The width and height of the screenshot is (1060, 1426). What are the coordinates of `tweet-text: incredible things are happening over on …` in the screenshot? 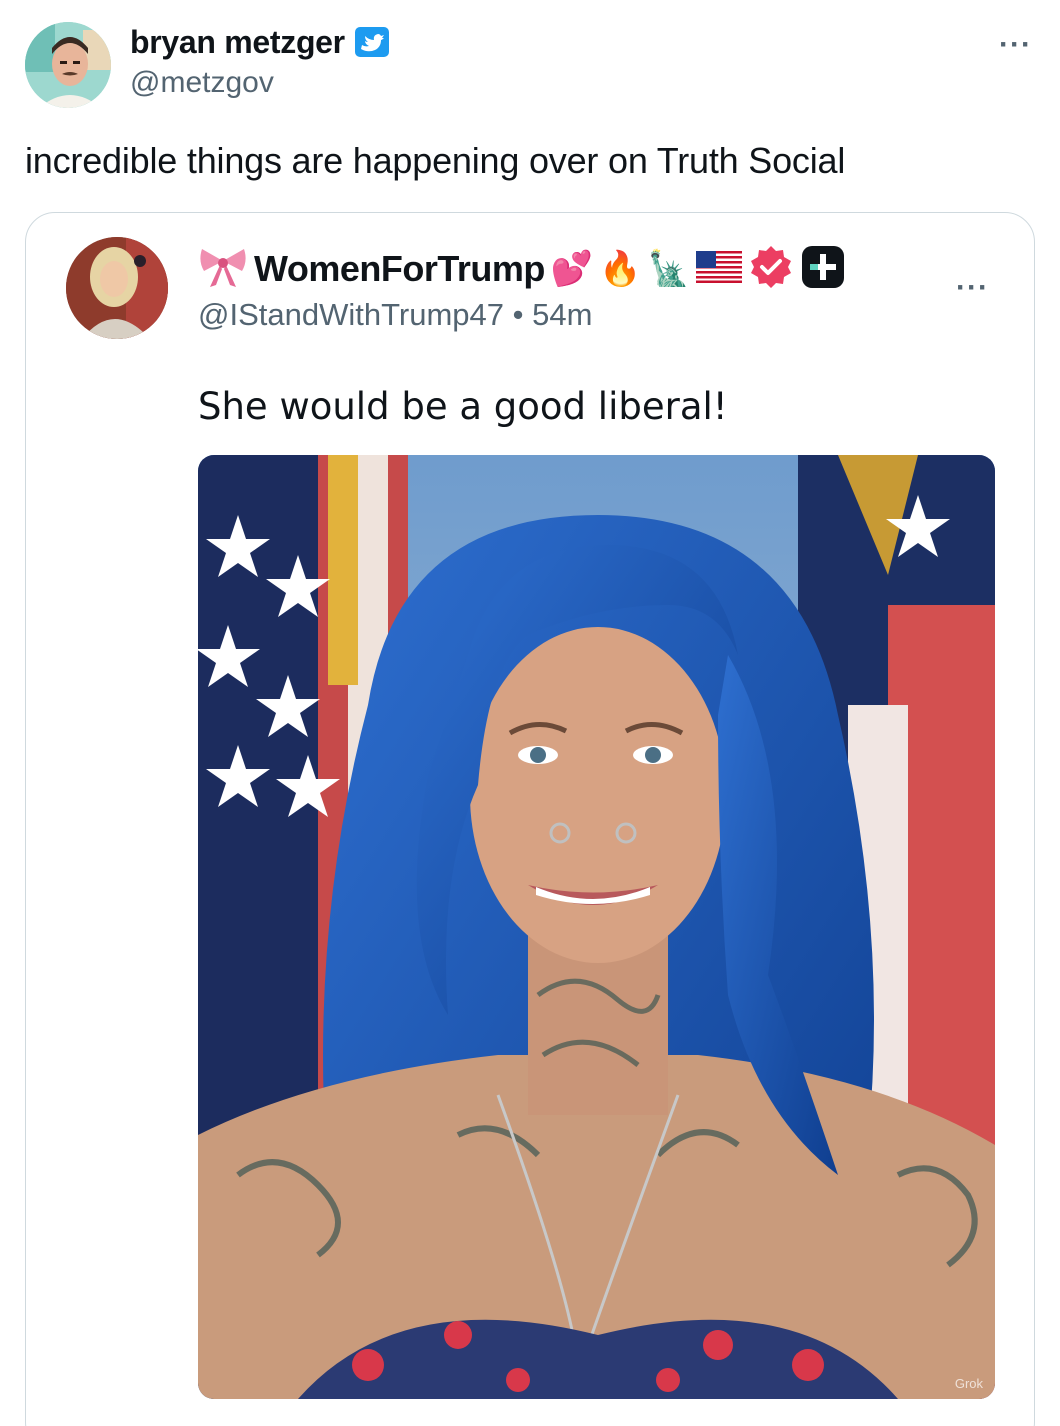 It's located at (435, 160).